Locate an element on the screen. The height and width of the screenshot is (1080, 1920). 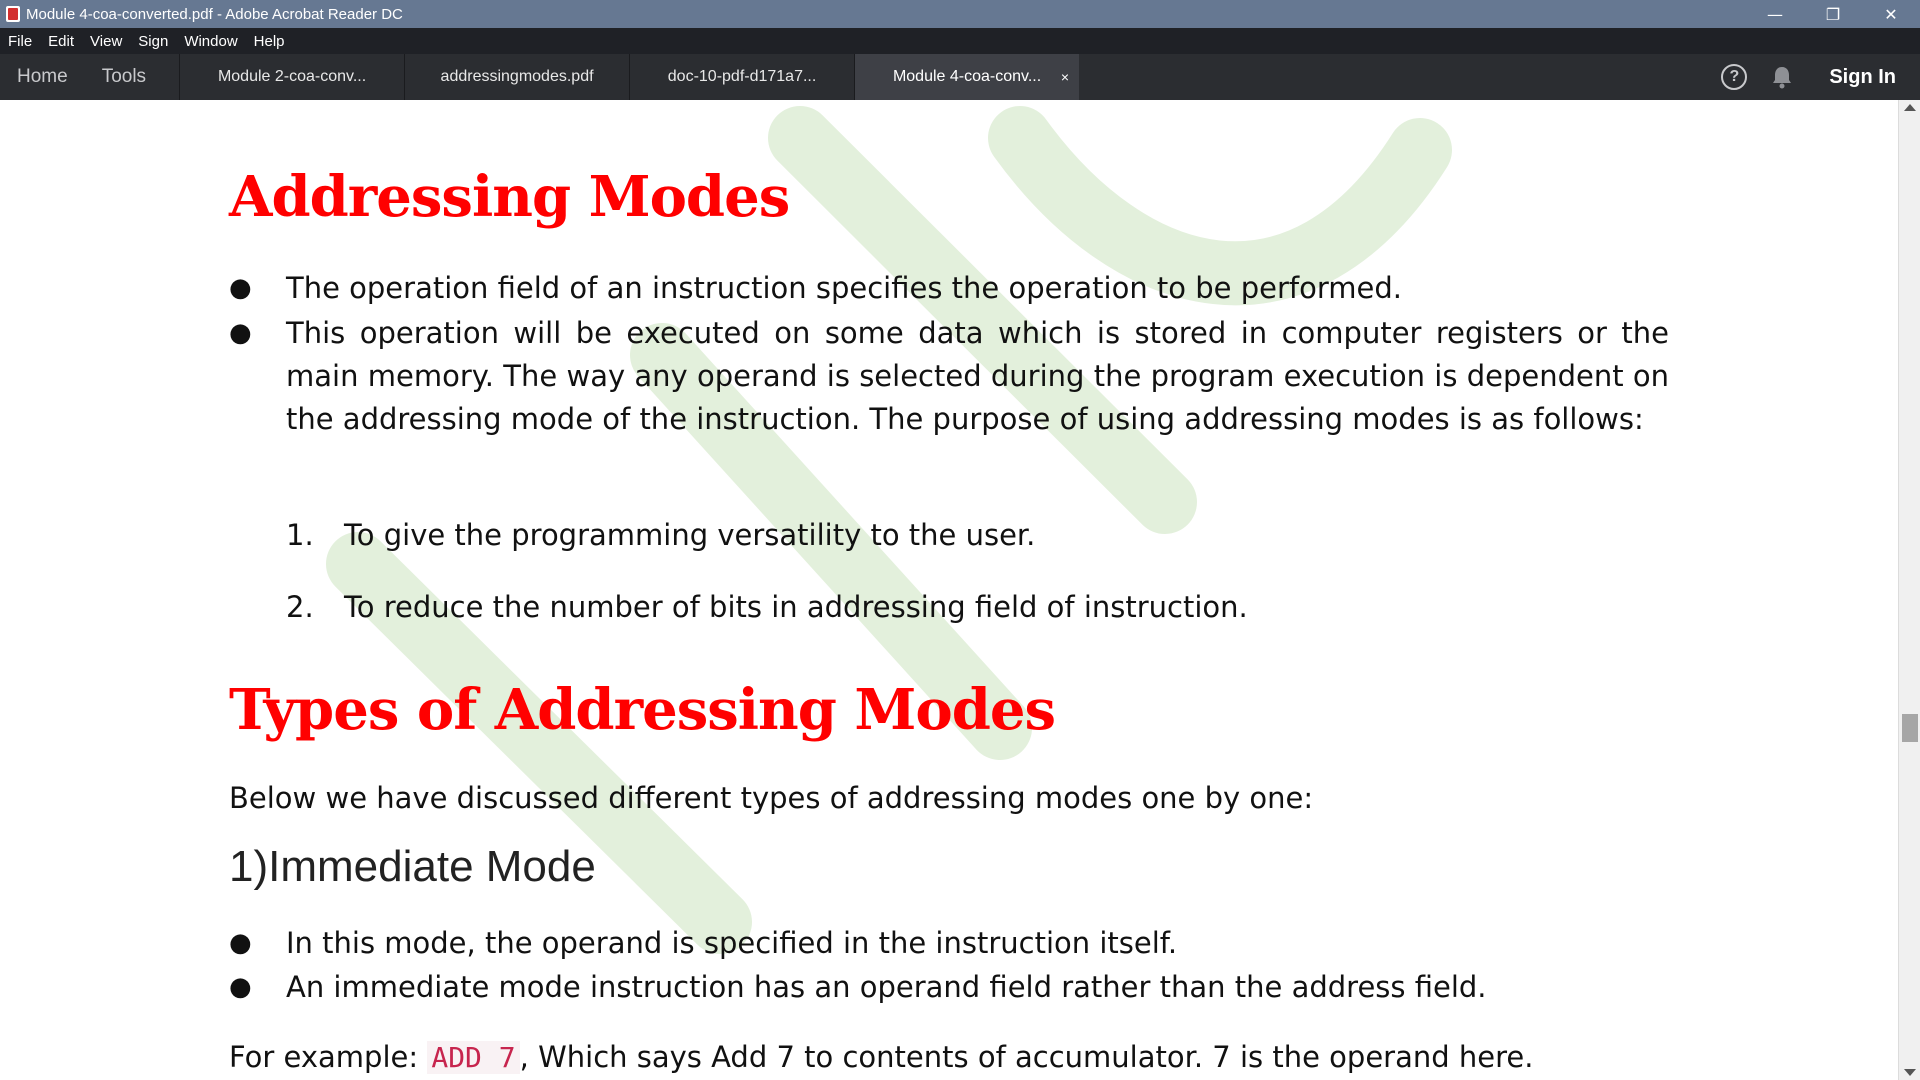
scroll-thumb is located at coordinates (1910, 728).